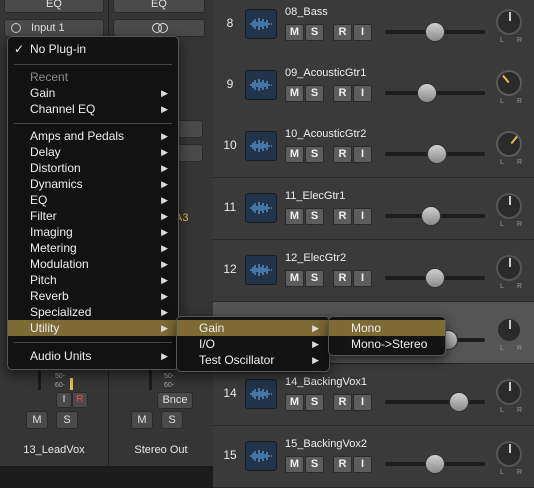 The width and height of the screenshot is (534, 488). I want to click on menu-item-utility: Gain ▶, so click(253, 328).